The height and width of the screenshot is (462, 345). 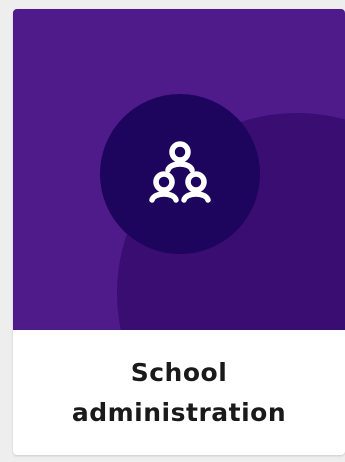 What do you see at coordinates (179, 372) in the screenshot?
I see `card-title-line-1: School` at bounding box center [179, 372].